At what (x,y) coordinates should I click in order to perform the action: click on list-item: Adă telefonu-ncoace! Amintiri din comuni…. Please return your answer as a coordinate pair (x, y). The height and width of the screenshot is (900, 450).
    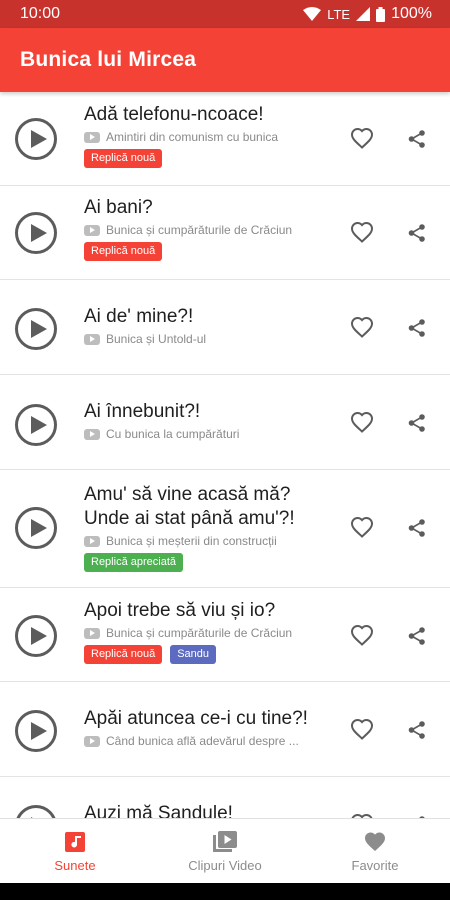
    Looking at the image, I should click on (225, 139).